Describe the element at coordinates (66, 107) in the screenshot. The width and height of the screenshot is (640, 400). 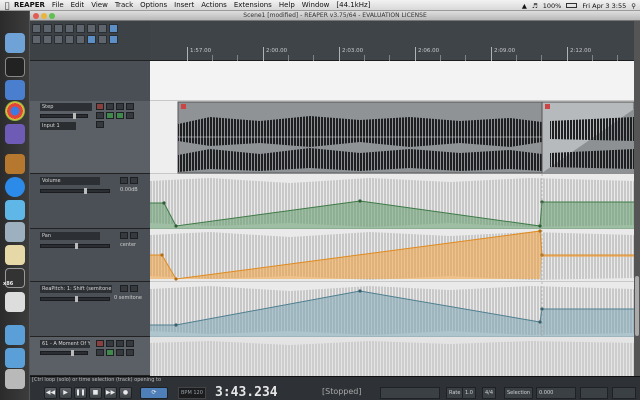
I see `track-name-field: Step` at that location.